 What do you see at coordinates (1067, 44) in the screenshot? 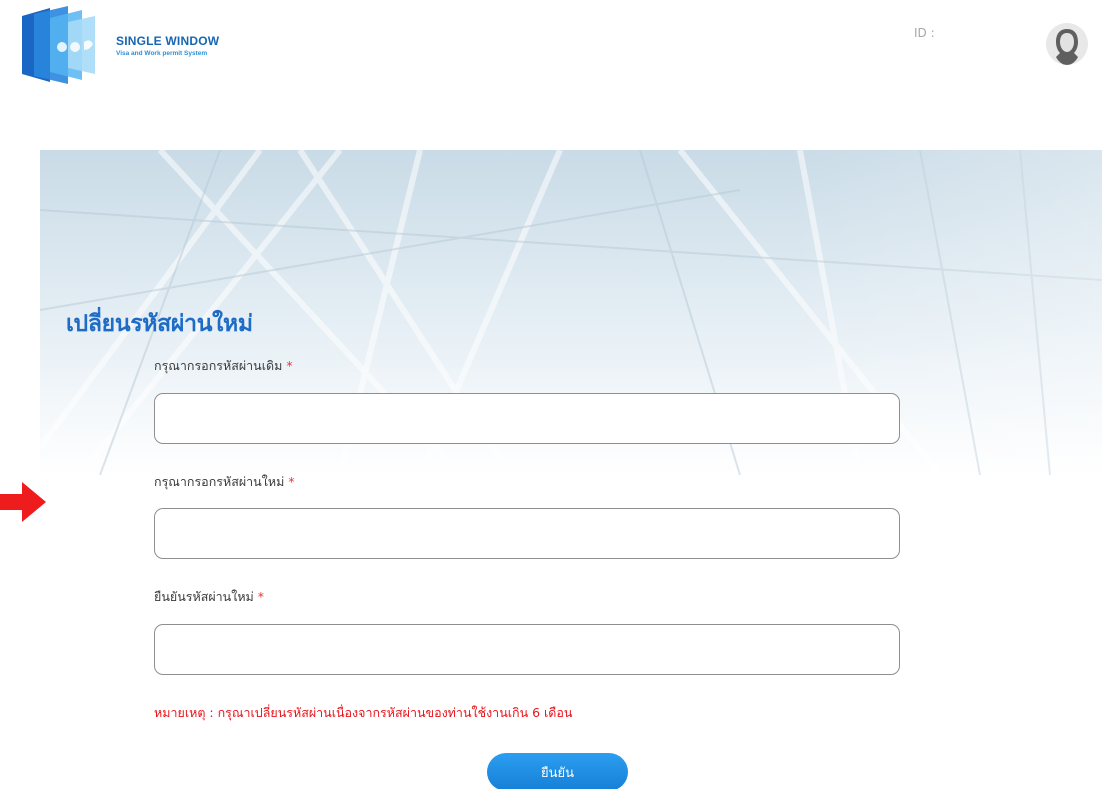
I see `user-avatar-icon` at bounding box center [1067, 44].